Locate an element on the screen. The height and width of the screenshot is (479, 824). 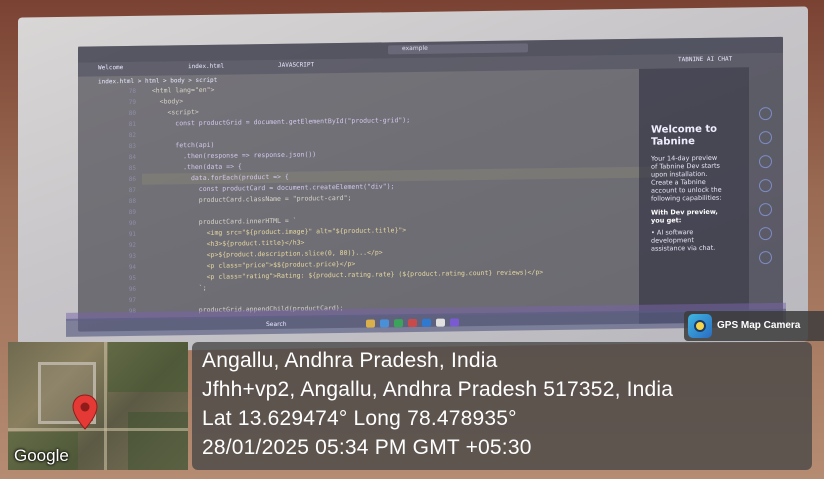
google-logo: Google is located at coordinates (41, 455).